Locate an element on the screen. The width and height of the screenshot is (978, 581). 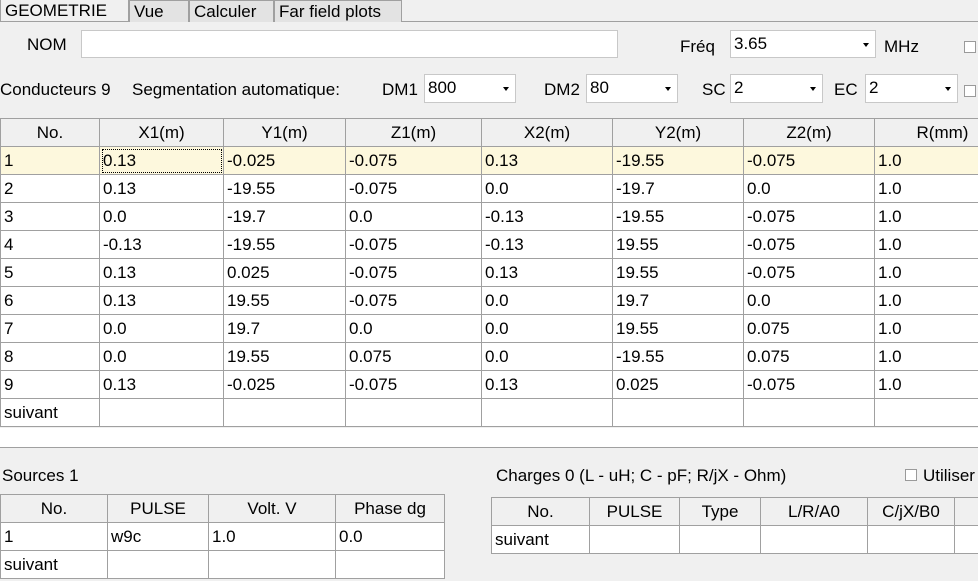
geometry-row: 4 -0.13 -19.55 -0.075 -0.13 19.55 -0.075 1.0 is located at coordinates (489, 244).